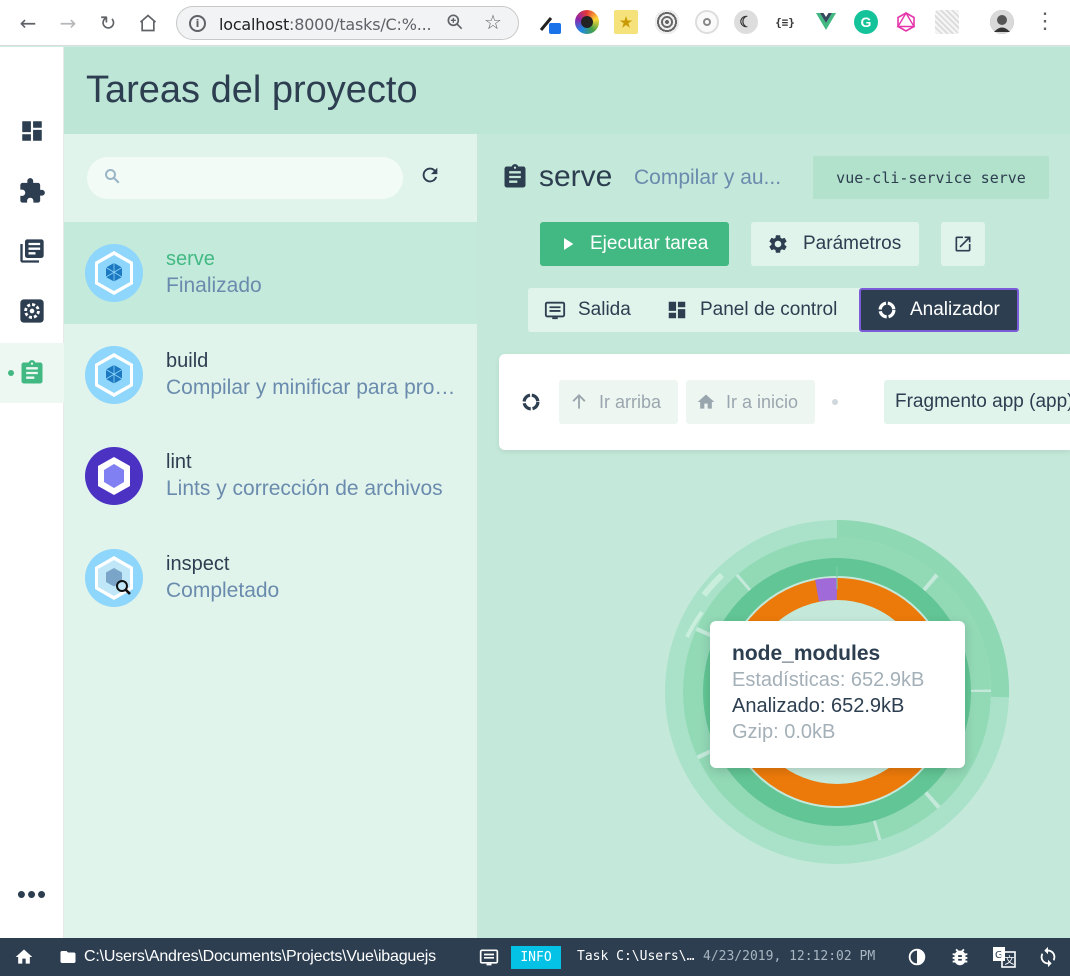 This screenshot has width=1070, height=976. I want to click on forward-arrow-icon: →, so click(68, 23).